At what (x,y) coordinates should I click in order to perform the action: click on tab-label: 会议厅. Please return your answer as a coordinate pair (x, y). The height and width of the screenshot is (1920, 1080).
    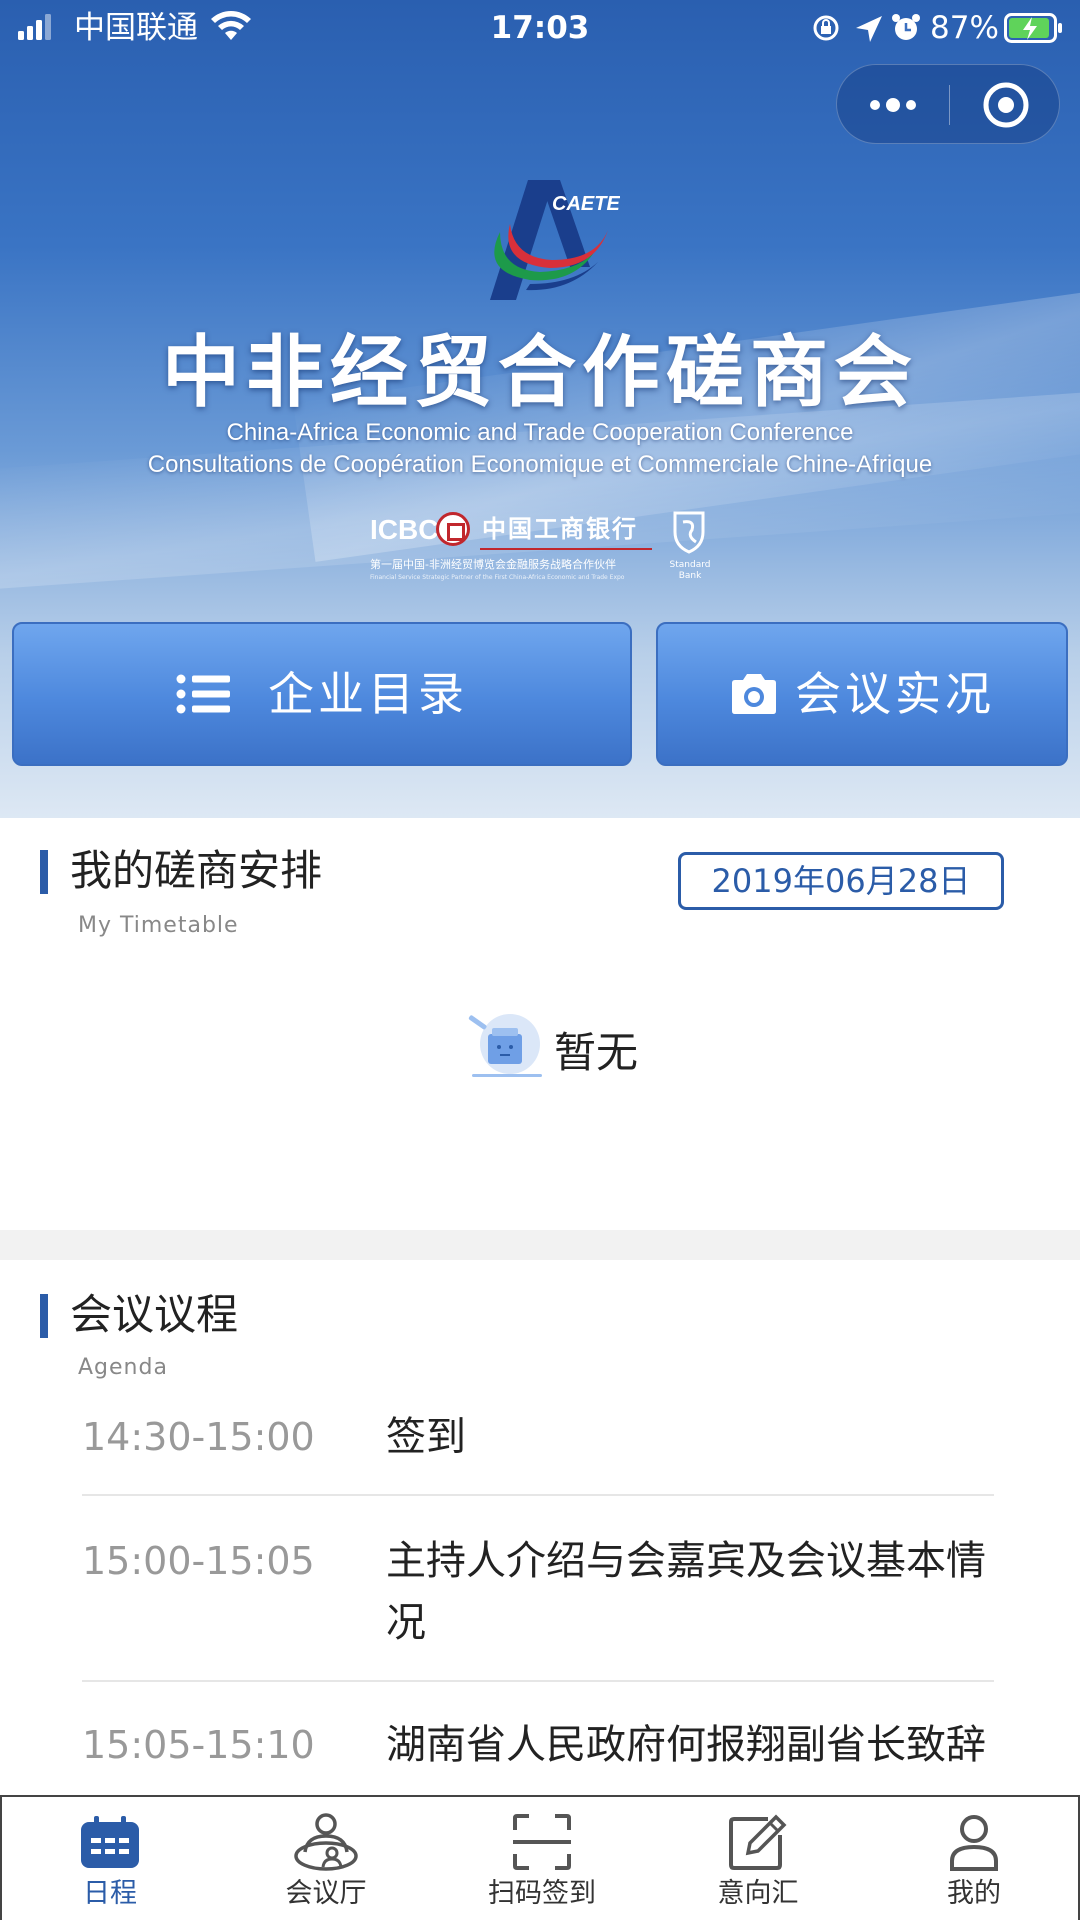
    Looking at the image, I should click on (326, 1893).